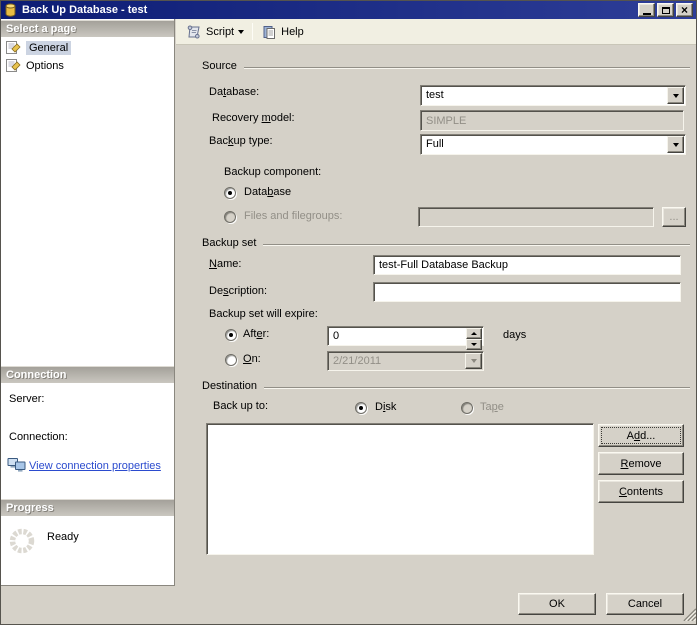 This screenshot has height=625, width=697. I want to click on back-up-to-label: Back up to:, so click(241, 406).